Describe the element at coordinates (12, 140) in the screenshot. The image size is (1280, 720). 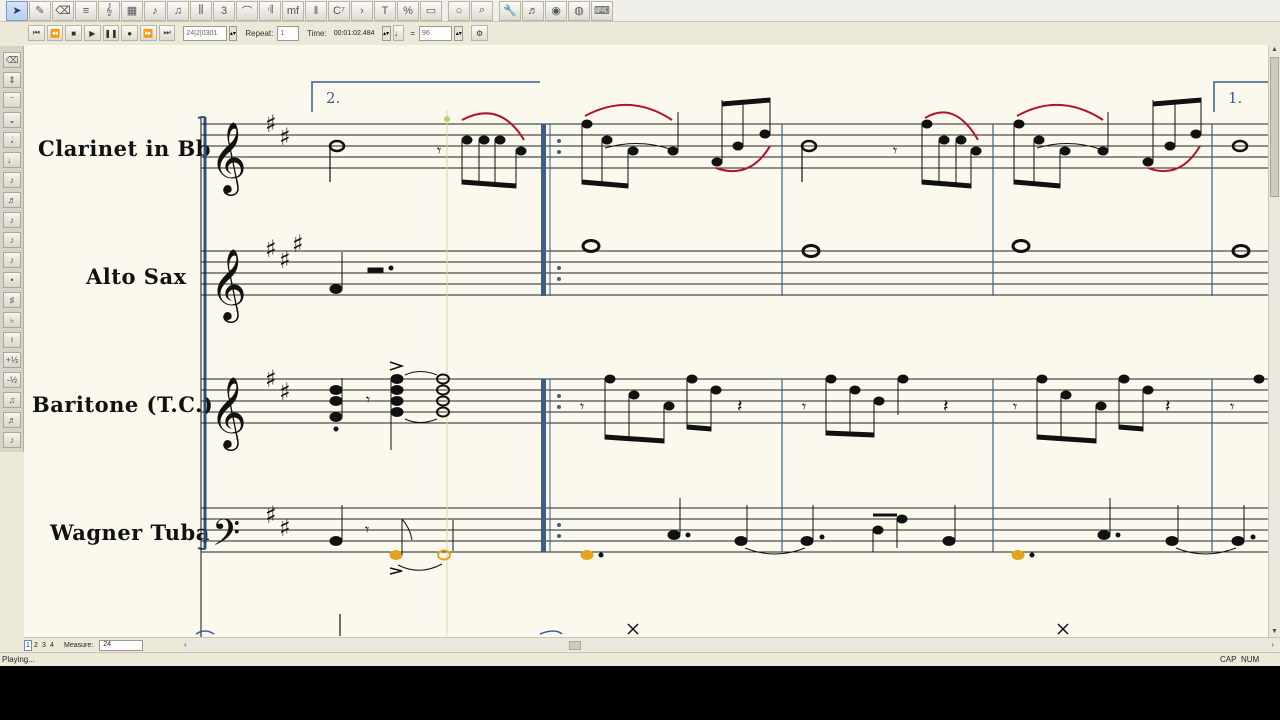
I see `half-note-icon: 𝅗𝅥` at that location.